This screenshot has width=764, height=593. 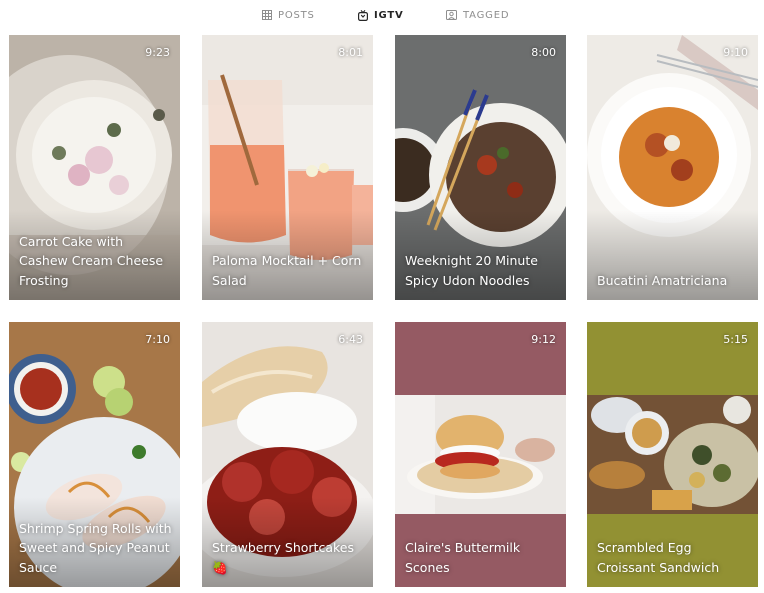 I want to click on tab-posts: POSTS, so click(x=288, y=15).